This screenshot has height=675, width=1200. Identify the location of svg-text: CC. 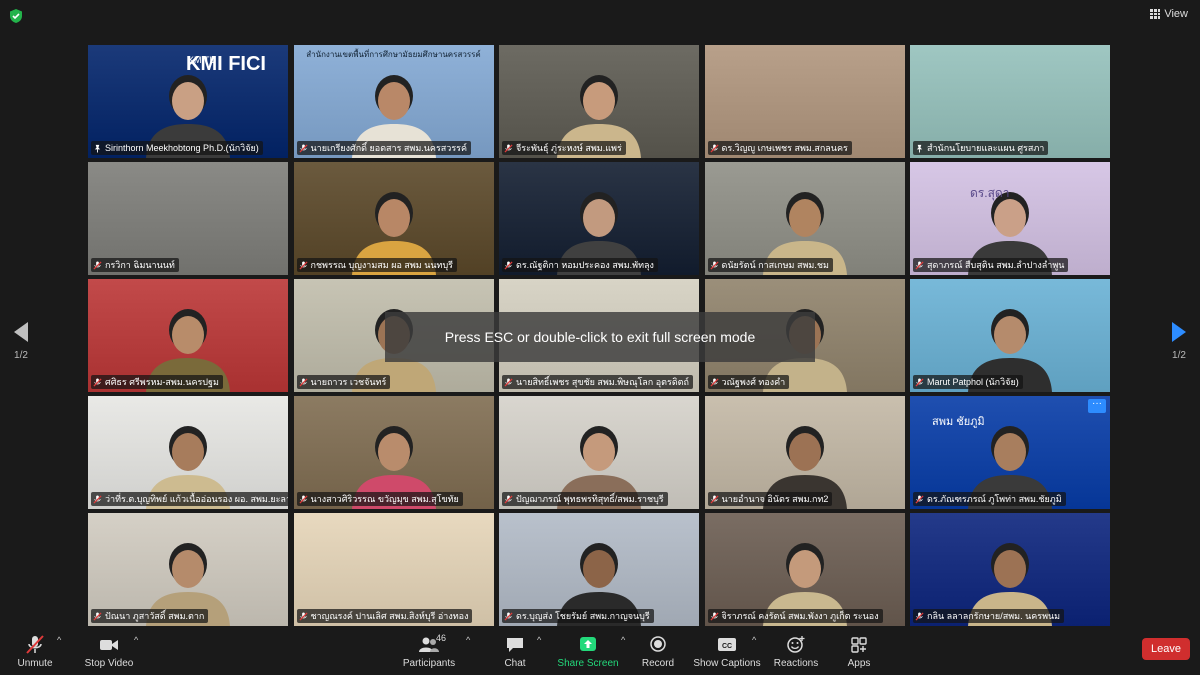
(727, 646).